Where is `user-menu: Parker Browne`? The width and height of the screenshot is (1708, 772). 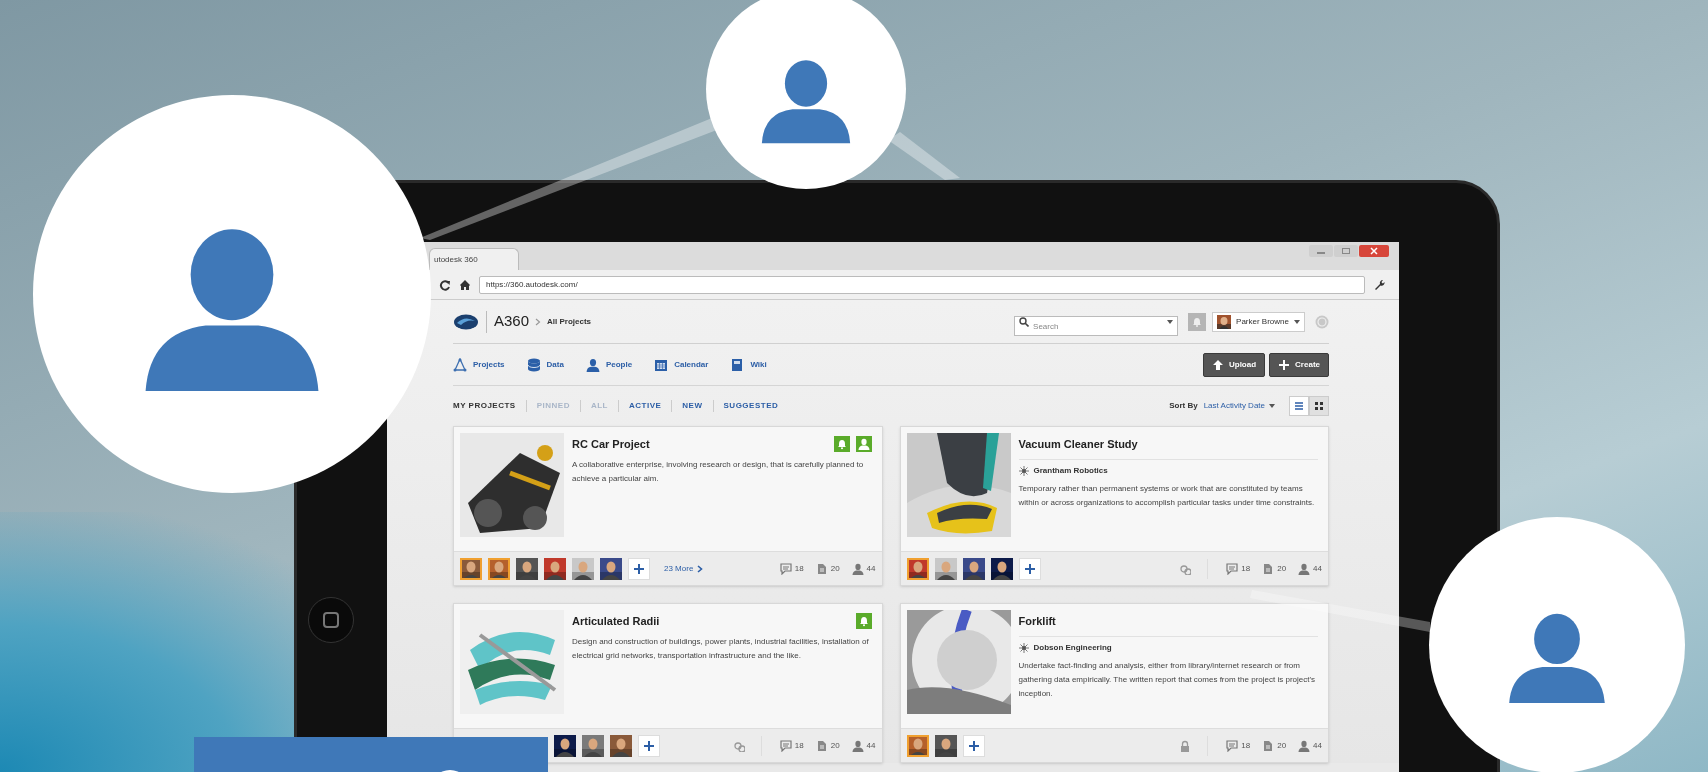 user-menu: Parker Browne is located at coordinates (1258, 321).